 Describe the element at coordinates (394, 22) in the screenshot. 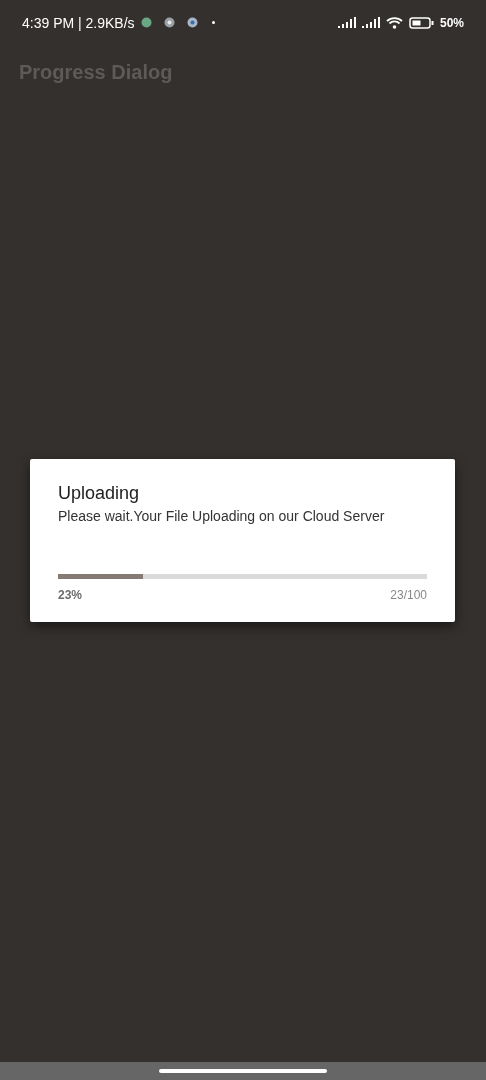

I see `wifi-icon` at that location.